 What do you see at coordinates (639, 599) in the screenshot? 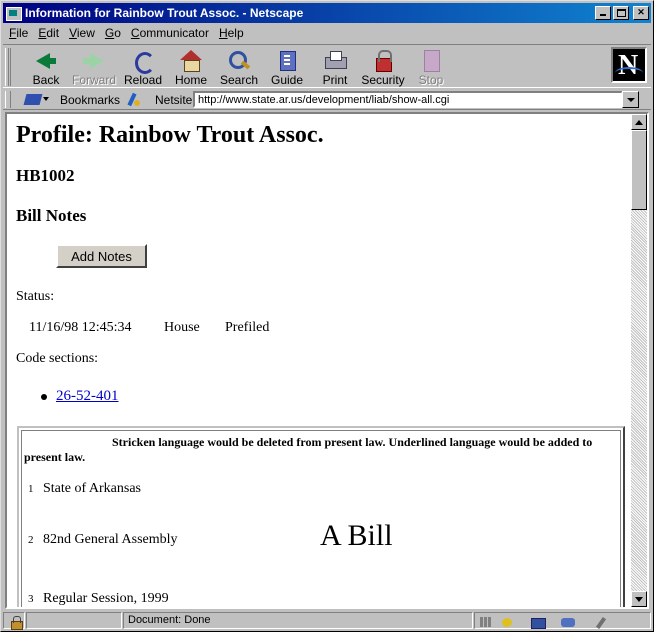
I see `scroll-down-button` at bounding box center [639, 599].